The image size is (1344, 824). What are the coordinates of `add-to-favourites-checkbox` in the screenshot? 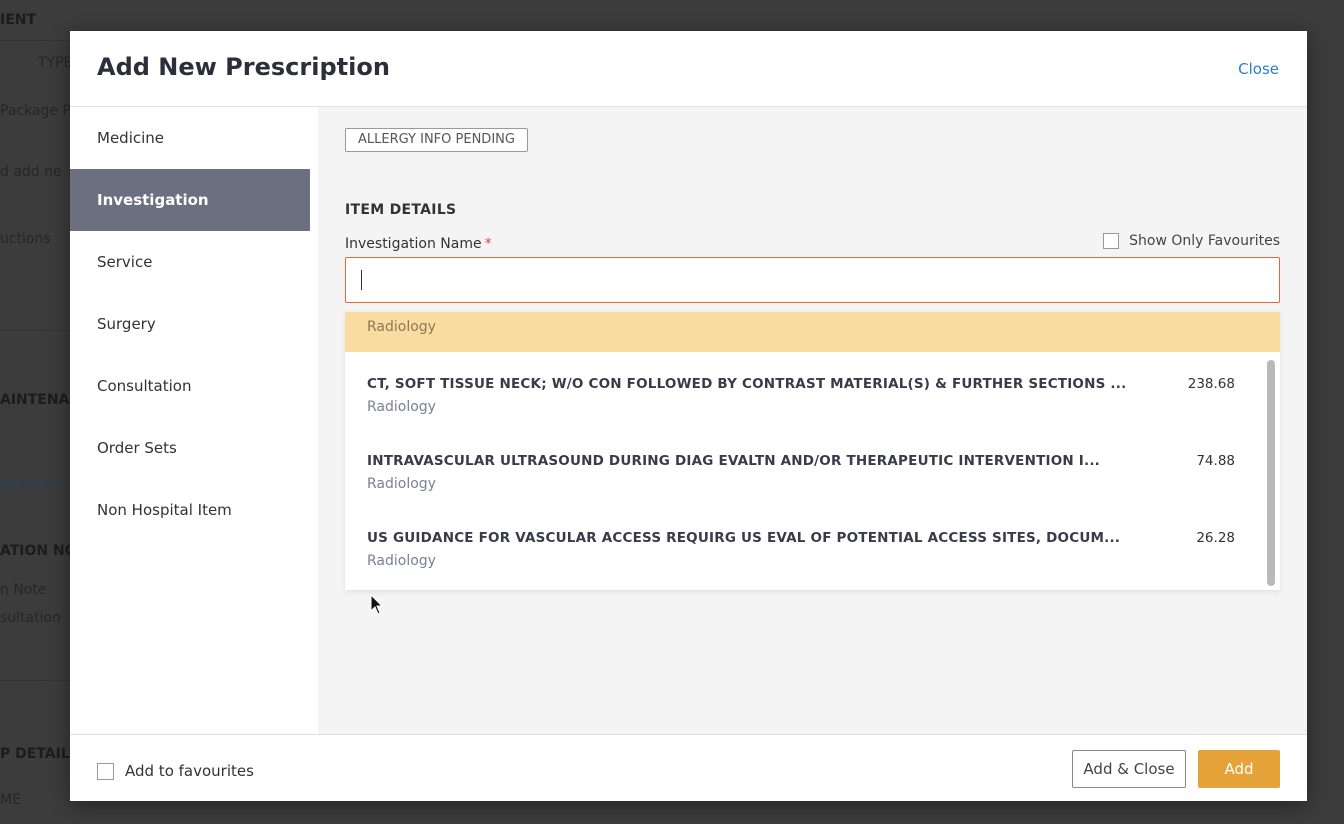 It's located at (105, 771).